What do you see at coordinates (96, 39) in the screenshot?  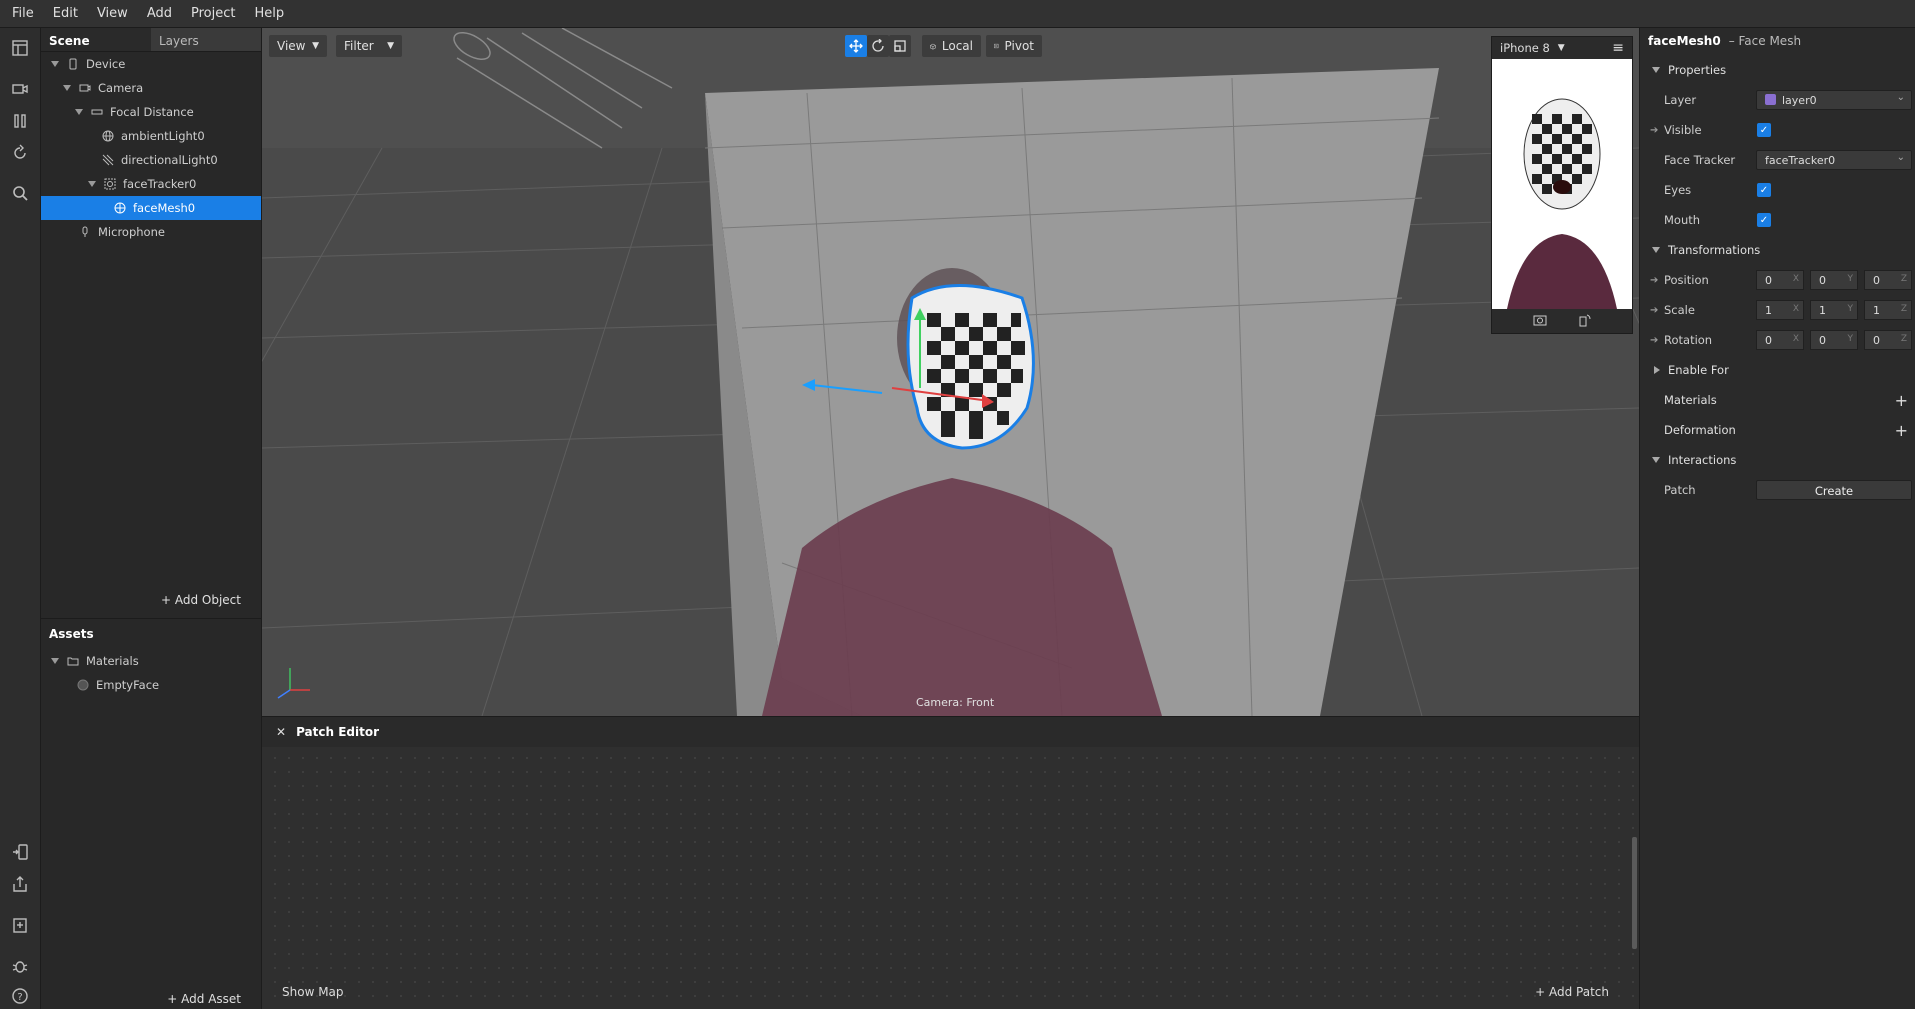 I see `tab-scene: Scene` at bounding box center [96, 39].